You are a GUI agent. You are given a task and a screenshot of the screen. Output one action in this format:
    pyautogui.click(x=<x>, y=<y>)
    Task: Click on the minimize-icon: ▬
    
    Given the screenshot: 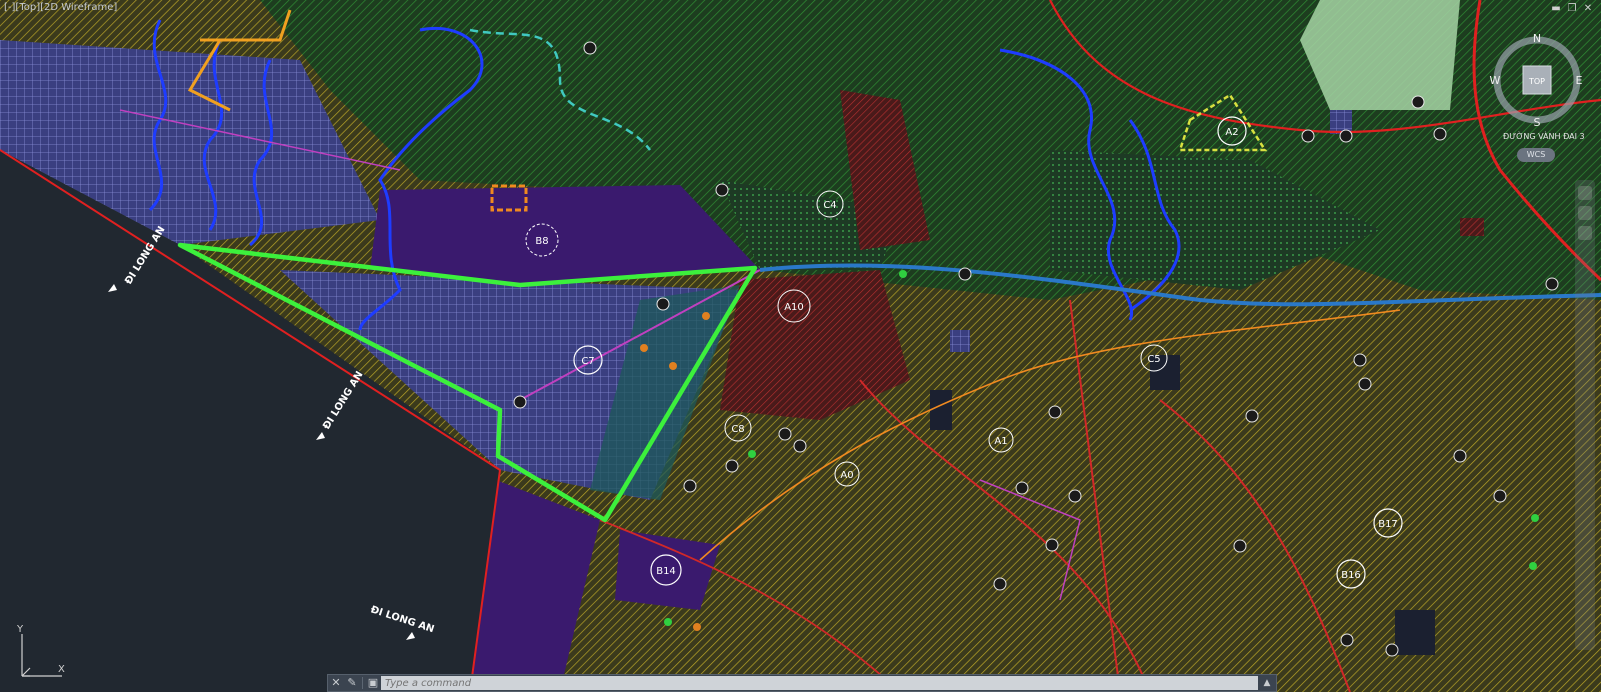 What is the action you would take?
    pyautogui.click(x=1556, y=9)
    